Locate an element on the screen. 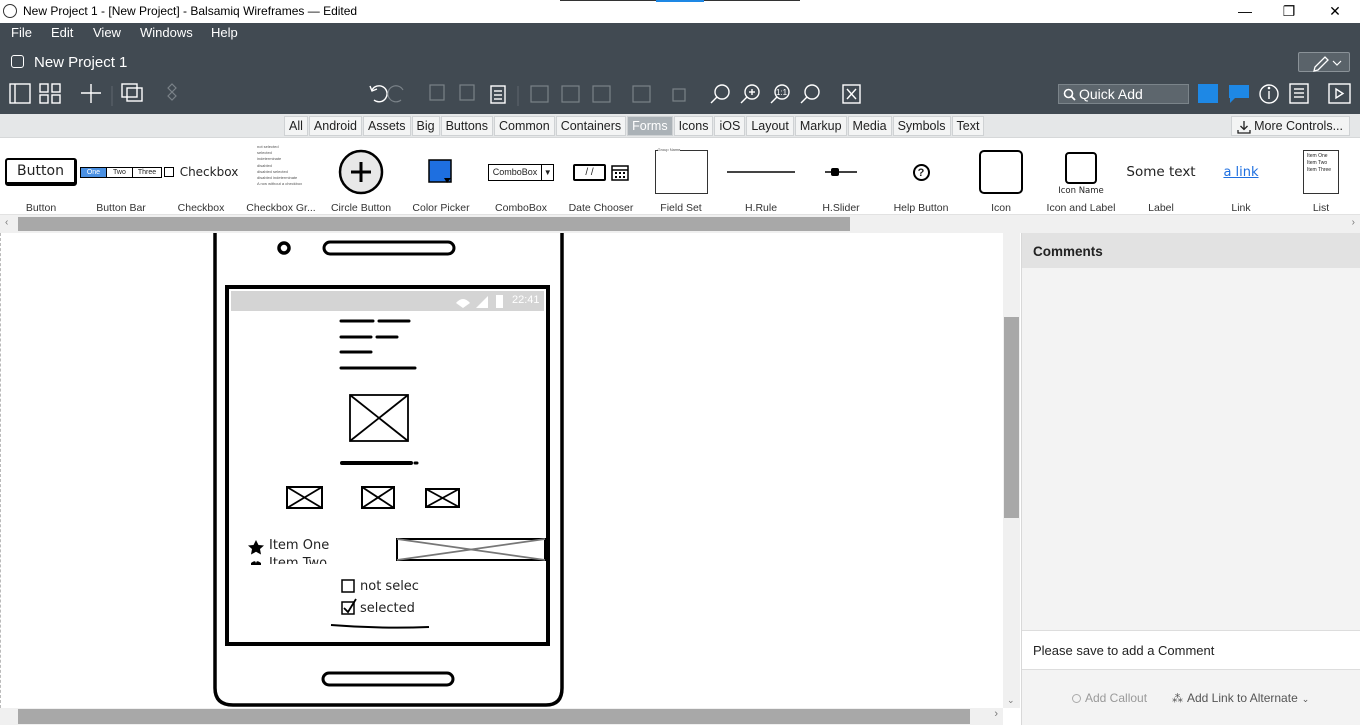  library-item-h-rule: H.Rule is located at coordinates (761, 177).